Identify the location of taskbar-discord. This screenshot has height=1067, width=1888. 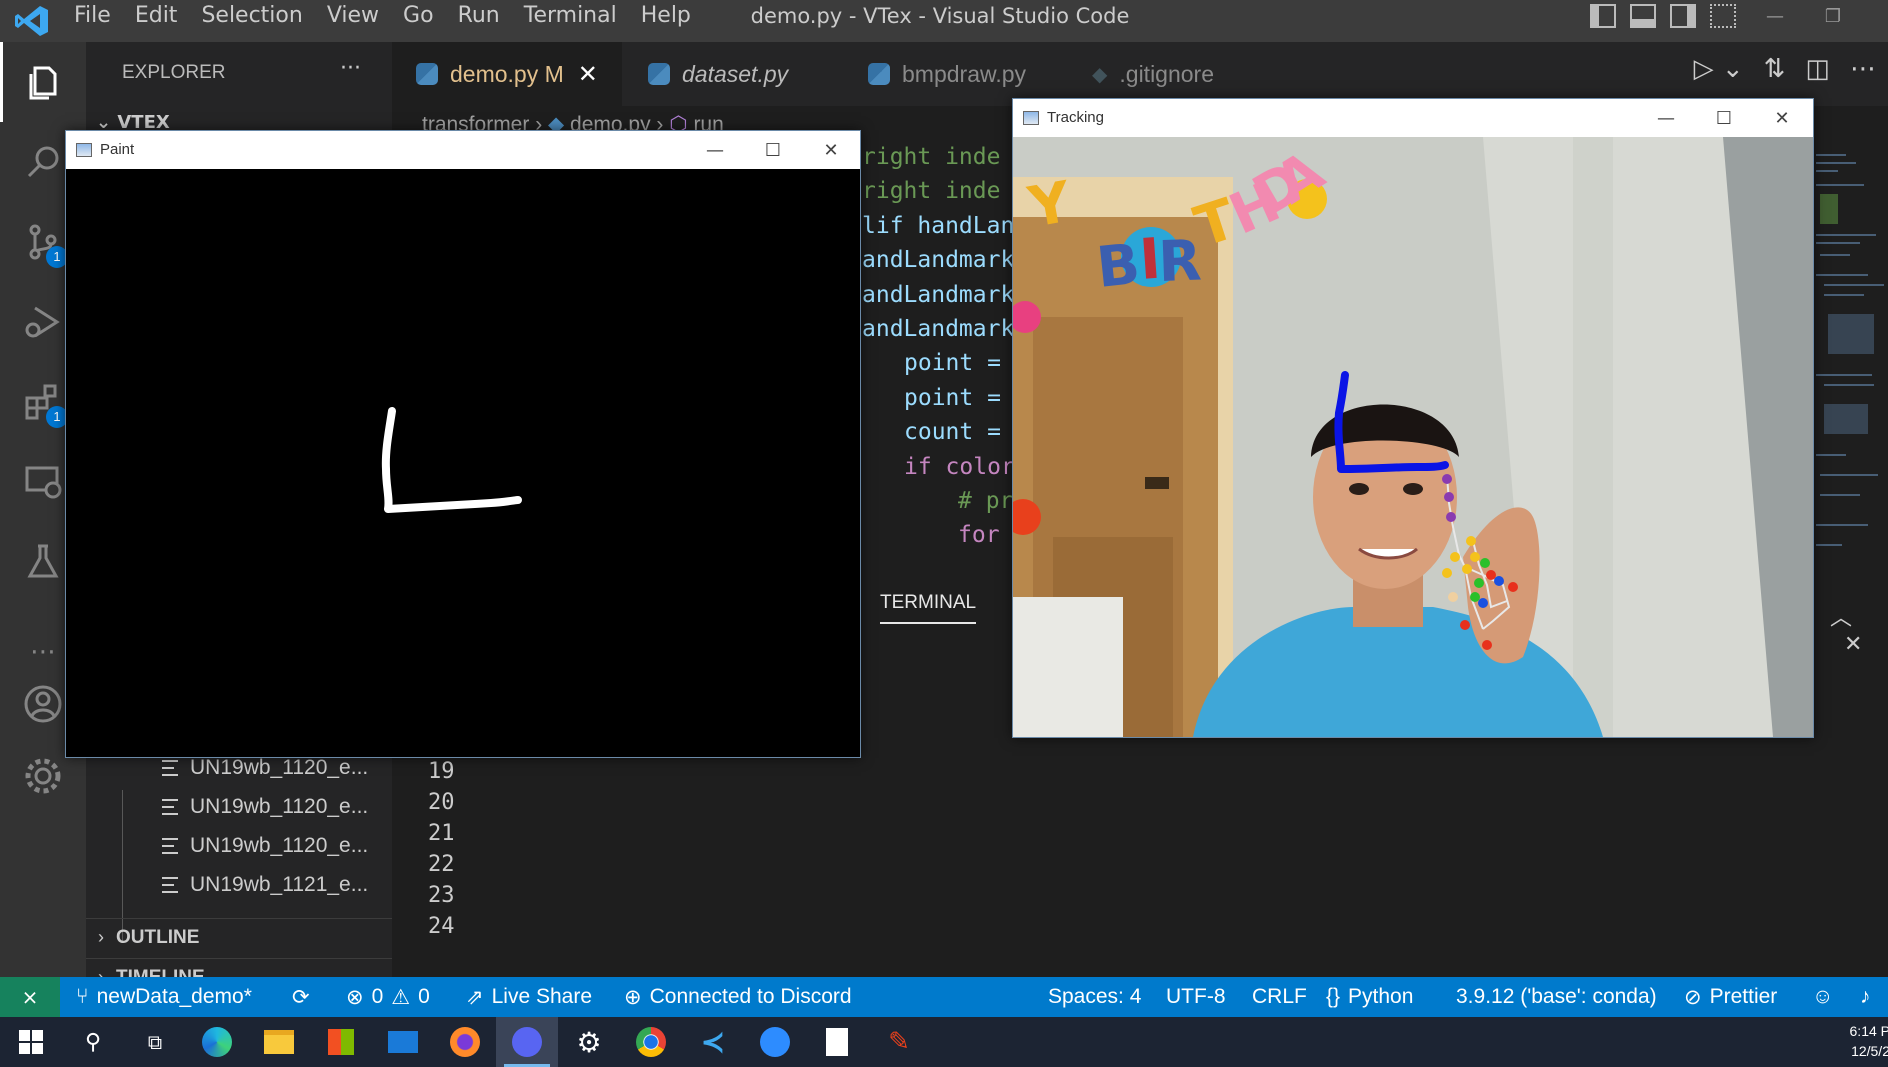
(527, 1042).